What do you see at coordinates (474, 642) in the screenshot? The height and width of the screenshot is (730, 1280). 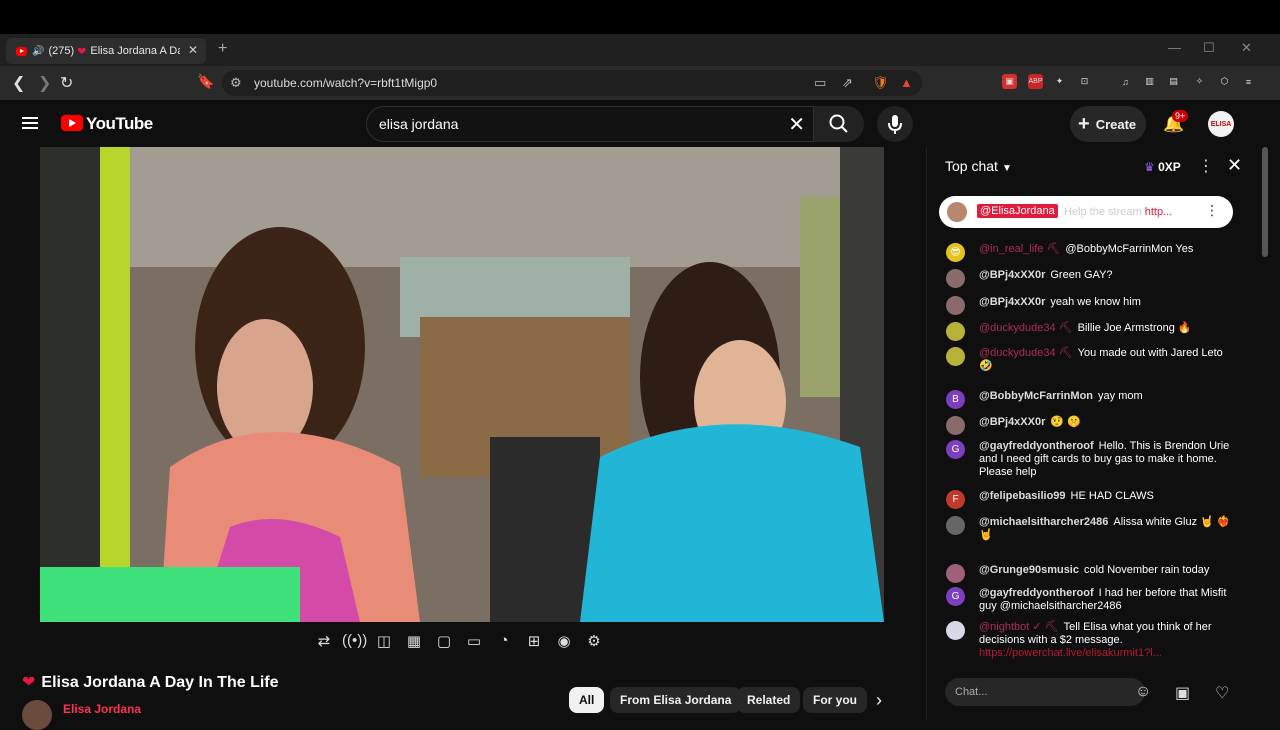 I see `theater-icon: ▭` at bounding box center [474, 642].